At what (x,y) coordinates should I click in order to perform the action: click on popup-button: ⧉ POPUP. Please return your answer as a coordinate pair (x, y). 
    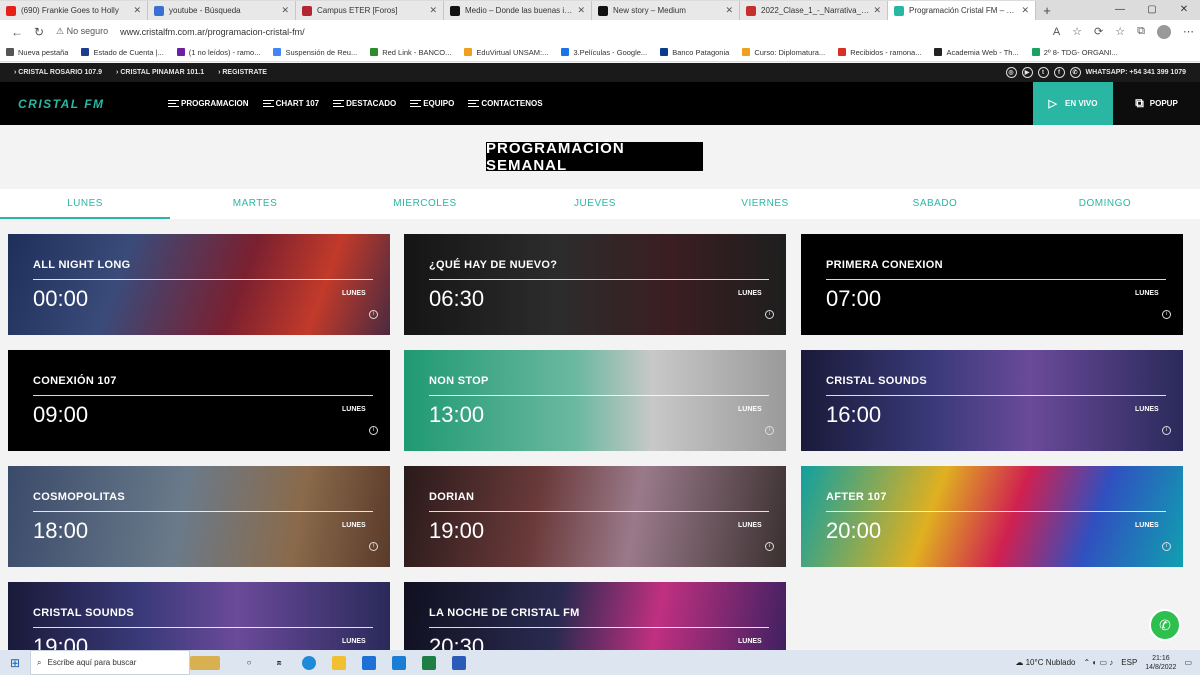
    Looking at the image, I should click on (1156, 103).